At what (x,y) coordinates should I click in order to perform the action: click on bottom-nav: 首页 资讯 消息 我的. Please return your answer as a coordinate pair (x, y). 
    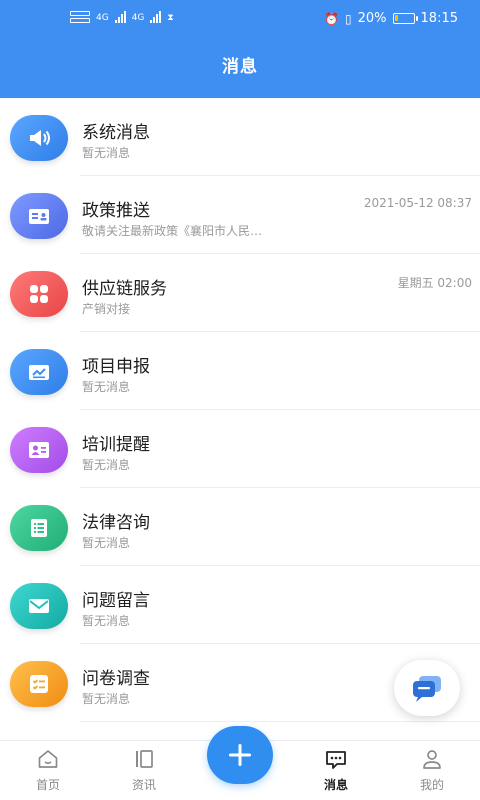
    Looking at the image, I should click on (240, 763).